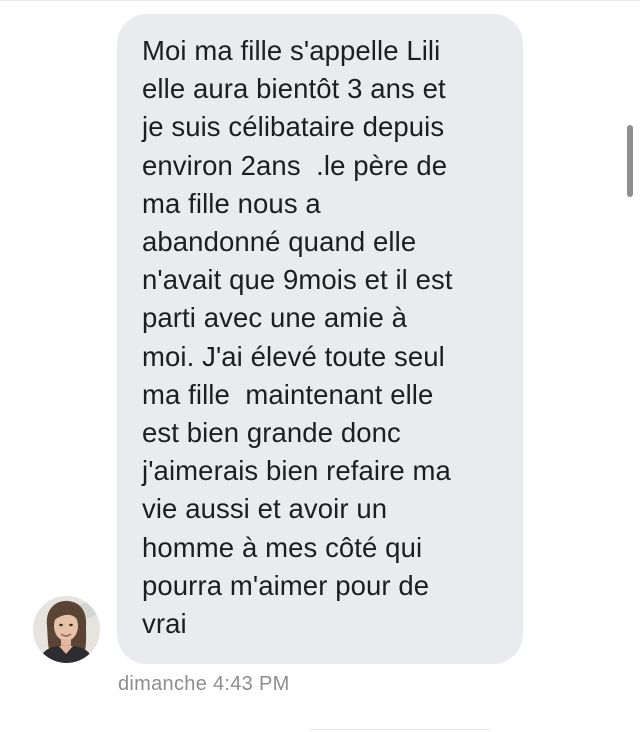 The width and height of the screenshot is (640, 732). I want to click on message-line: vie aussi et avoir un, so click(265, 509).